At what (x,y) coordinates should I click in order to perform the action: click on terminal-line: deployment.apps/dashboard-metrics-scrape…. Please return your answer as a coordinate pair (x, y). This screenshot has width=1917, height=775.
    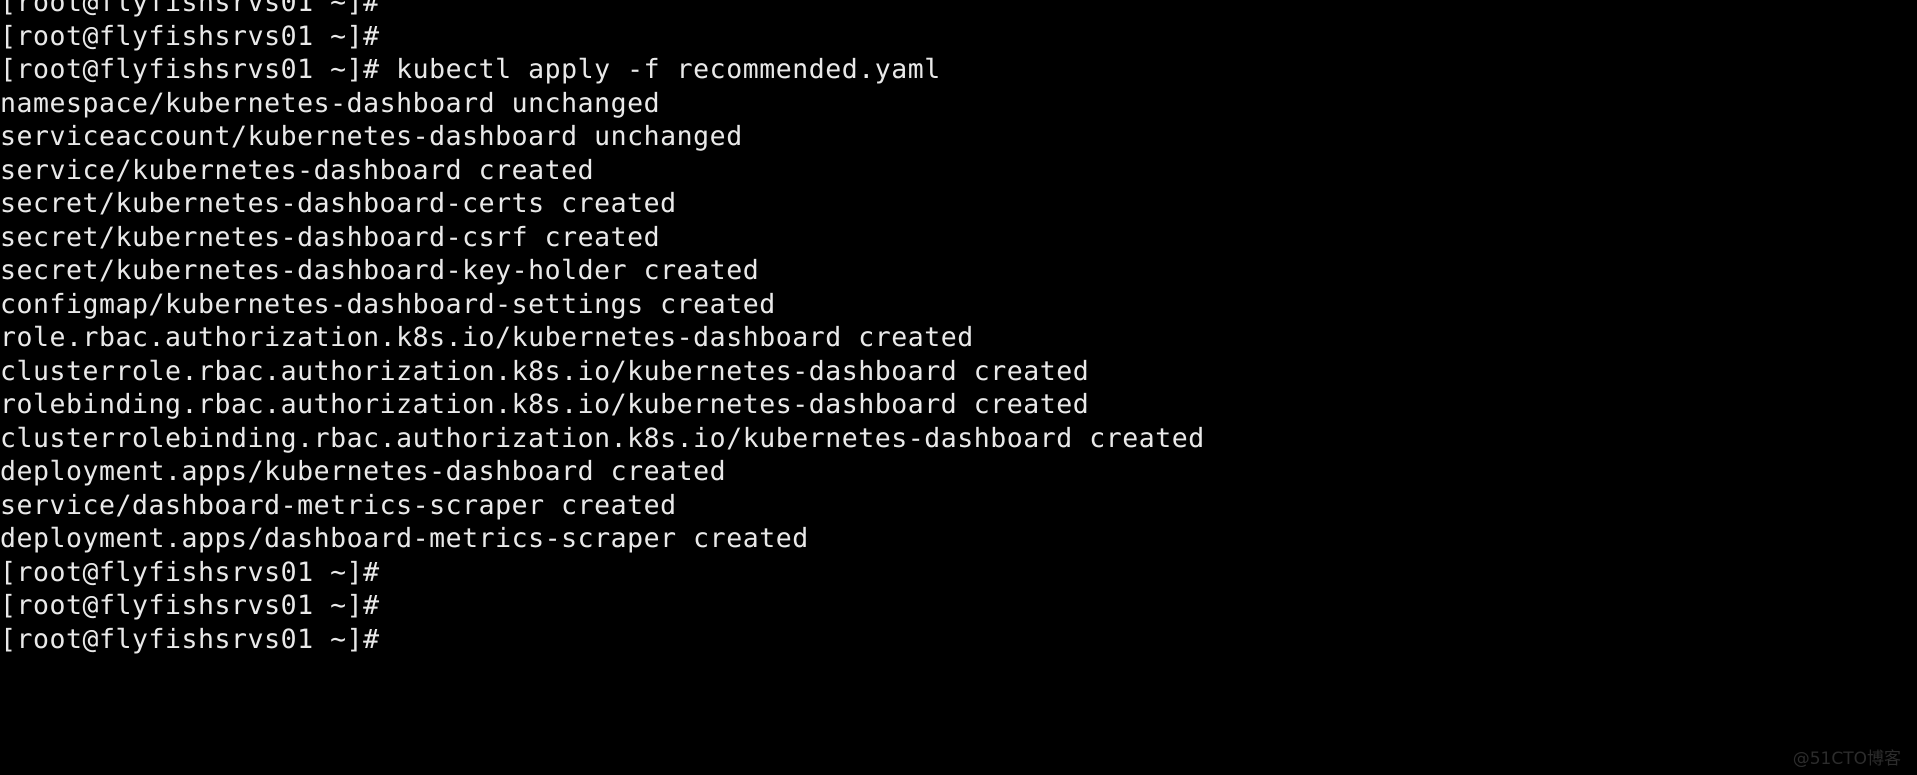
    Looking at the image, I should click on (404, 538).